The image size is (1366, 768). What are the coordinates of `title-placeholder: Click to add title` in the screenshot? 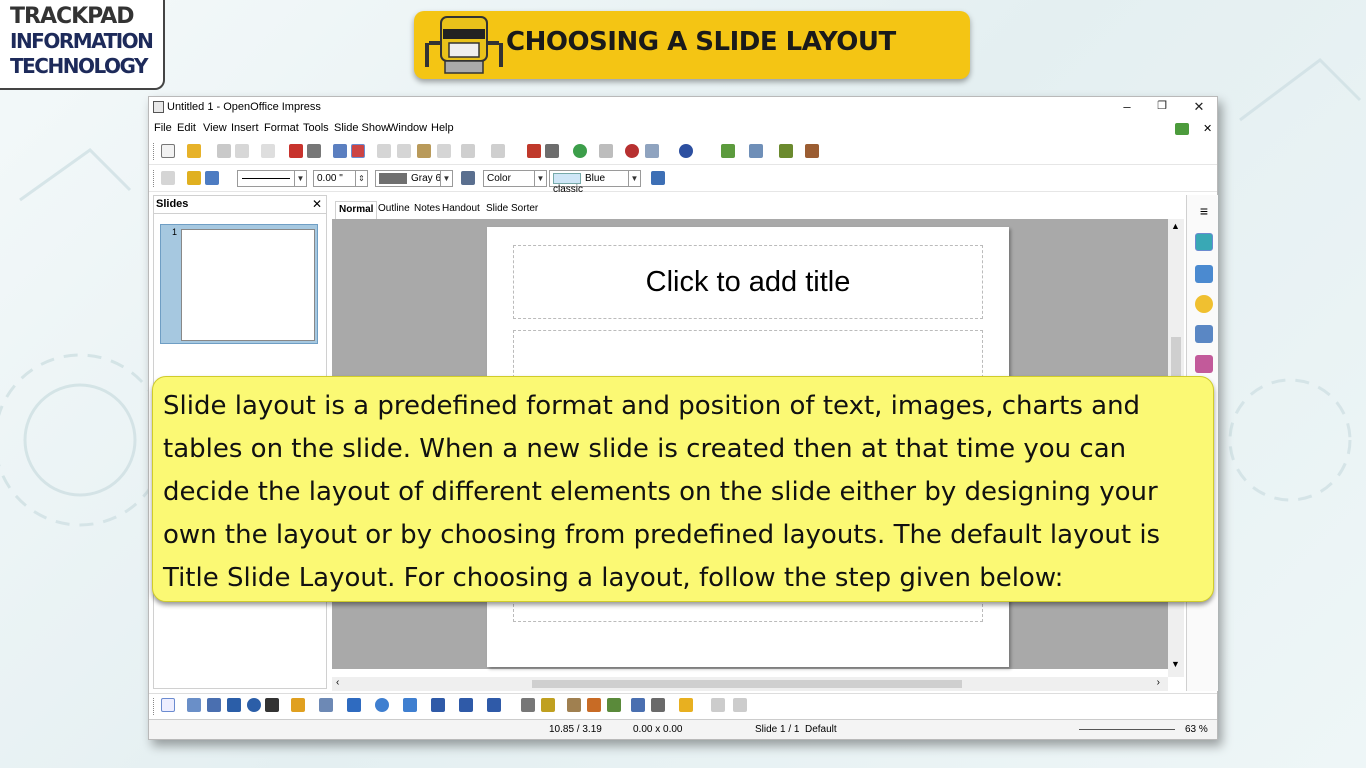 It's located at (748, 282).